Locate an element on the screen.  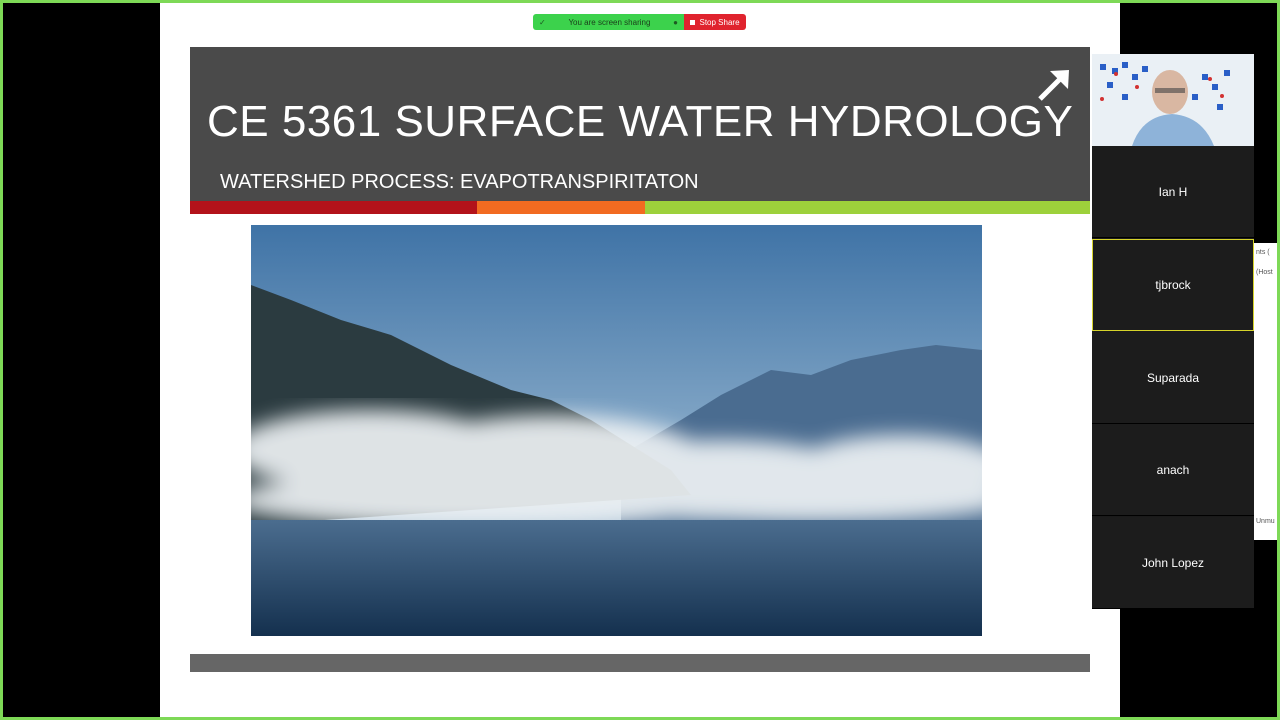
video-tile-speaker is located at coordinates (1173, 100).